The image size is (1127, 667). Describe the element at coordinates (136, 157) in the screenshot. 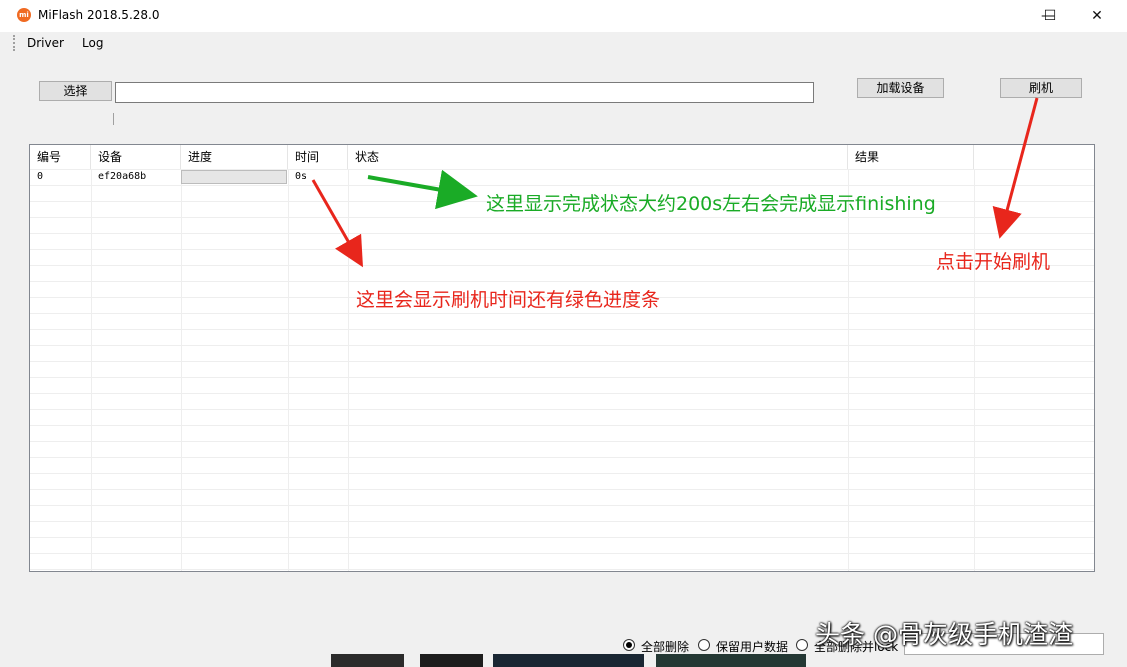

I see `column-header-device: 设备` at that location.